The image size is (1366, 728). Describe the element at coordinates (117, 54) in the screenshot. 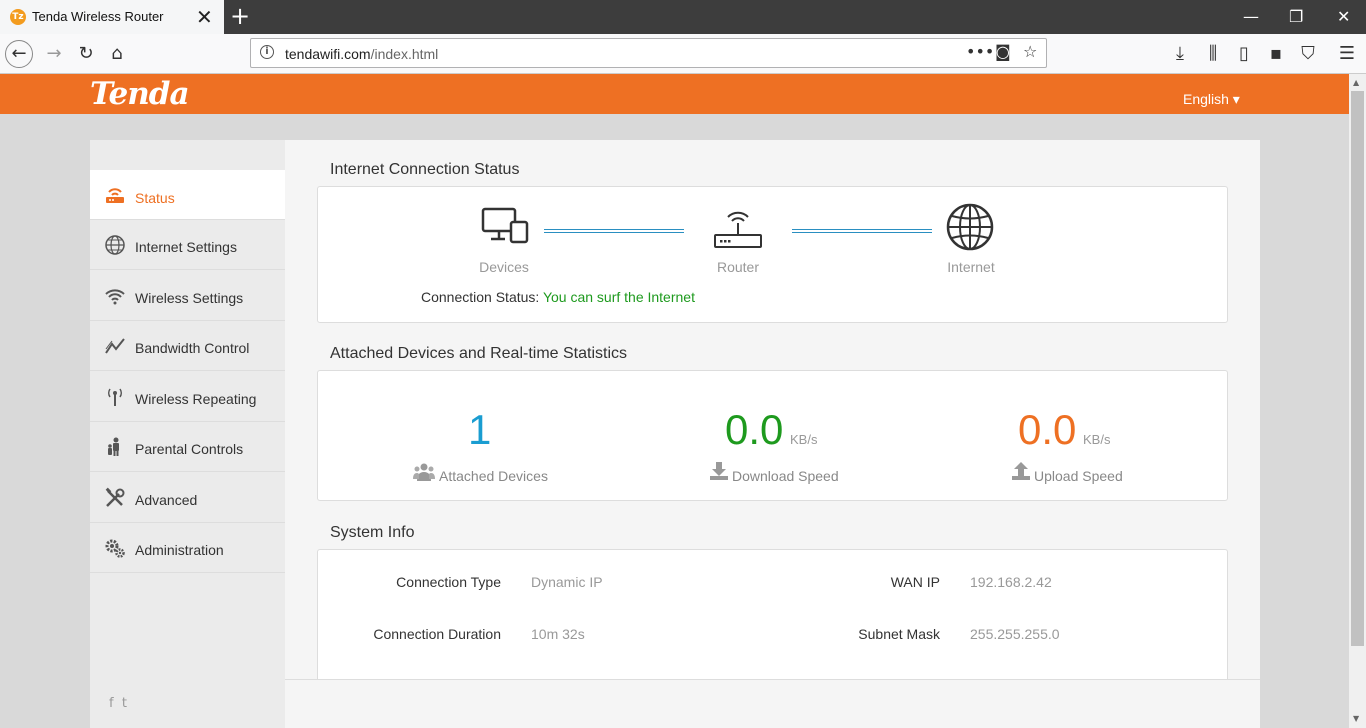

I see `home-icon: ⌂` at that location.